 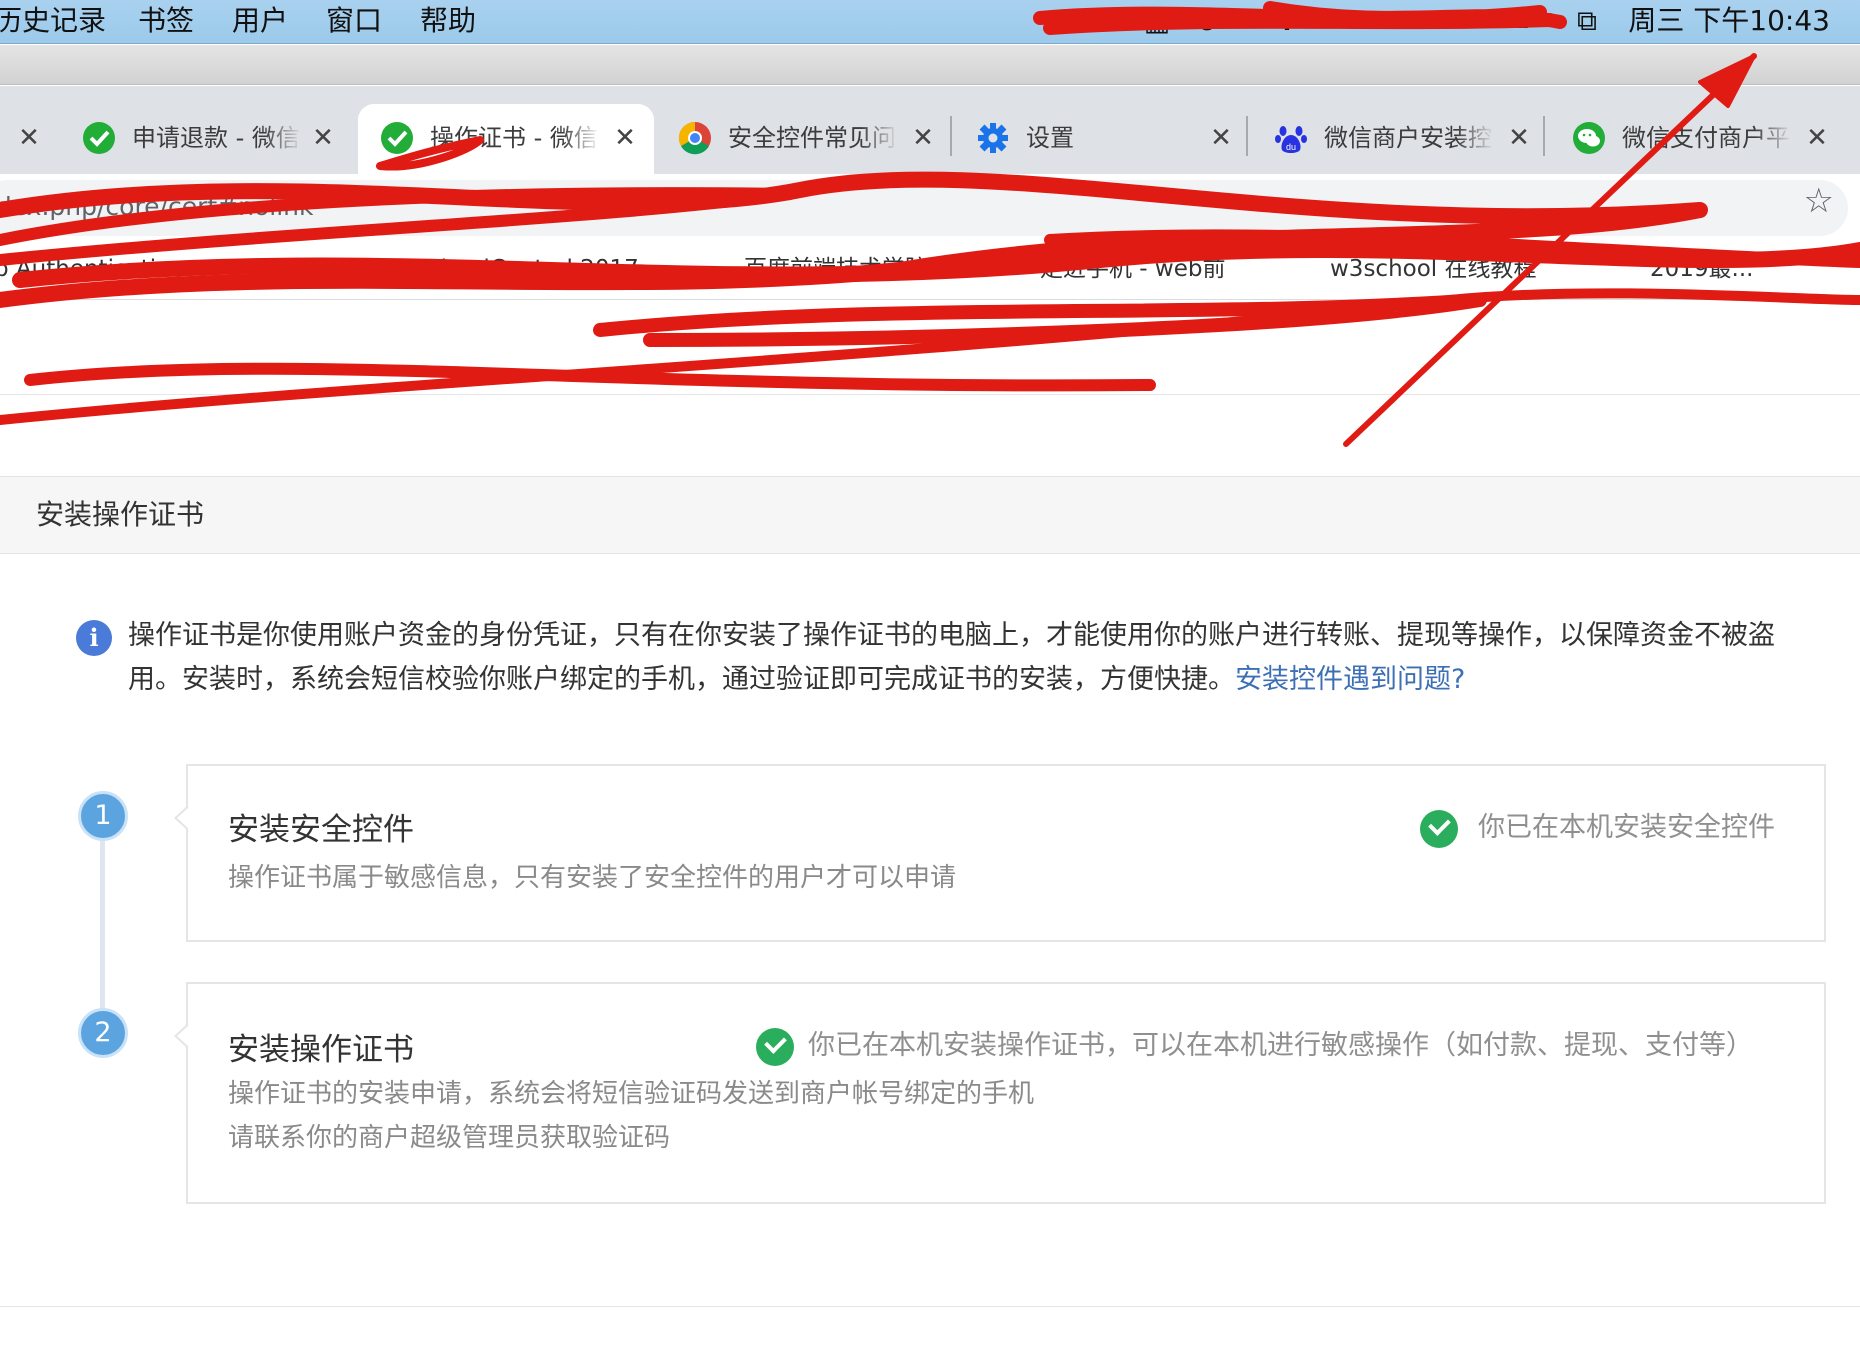 What do you see at coordinates (157, 206) in the screenshot?
I see `url-text: ndex.php/core/cert#nolink` at bounding box center [157, 206].